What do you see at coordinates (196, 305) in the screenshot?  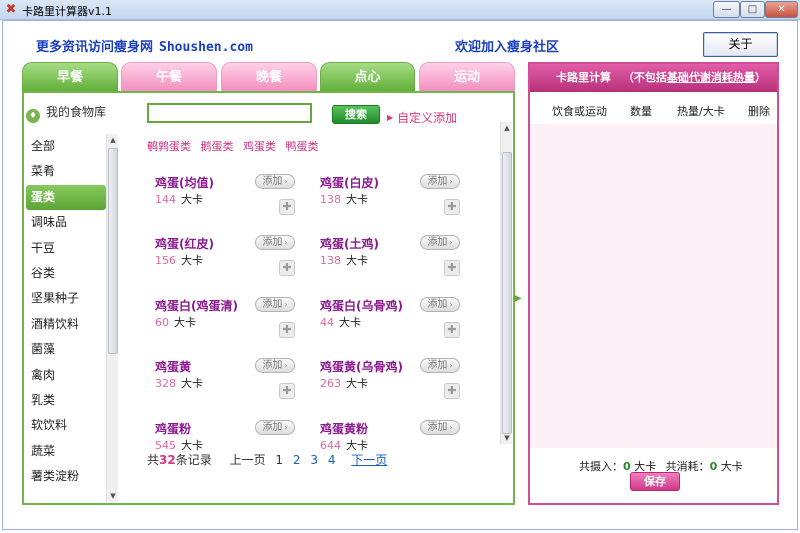 I see `food-name: 鸡蛋白(鸡蛋清)` at bounding box center [196, 305].